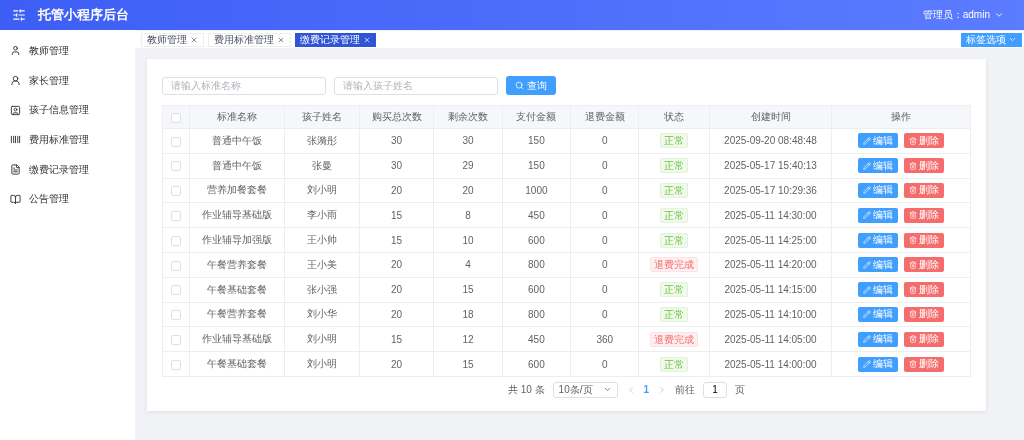 The width and height of the screenshot is (1024, 440). What do you see at coordinates (67, 110) in the screenshot?
I see `sidebar-item: 孩子信息管理` at bounding box center [67, 110].